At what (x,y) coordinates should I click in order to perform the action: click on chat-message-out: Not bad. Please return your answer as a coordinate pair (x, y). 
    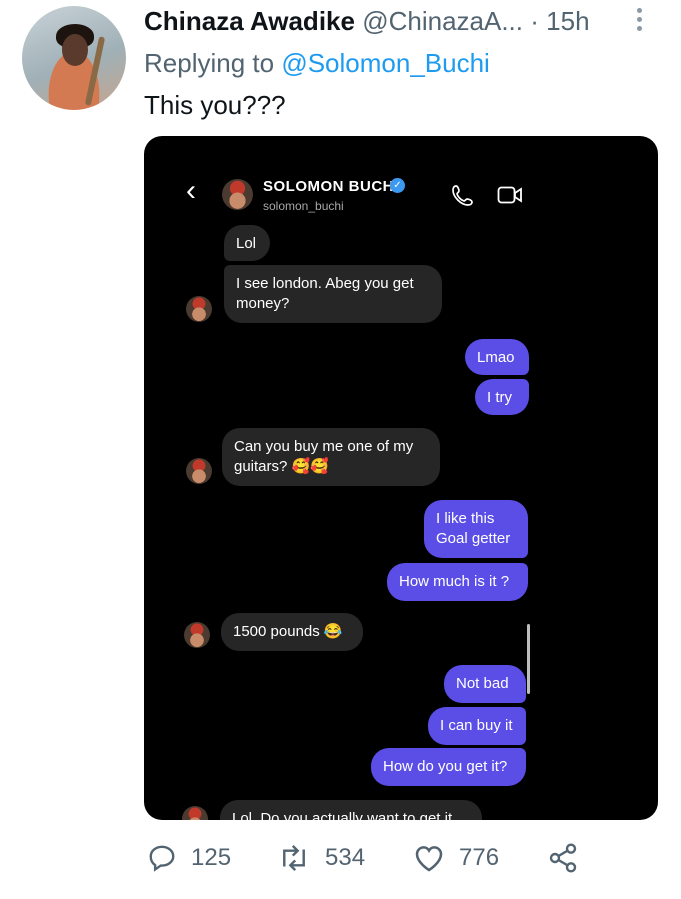
    Looking at the image, I should click on (485, 684).